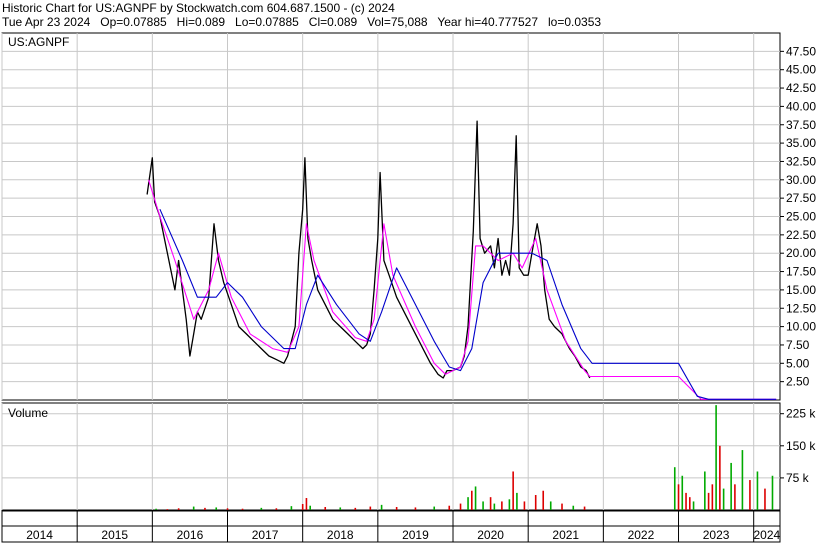 Image resolution: width=830 pixels, height=543 pixels. What do you see at coordinates (801, 308) in the screenshot?
I see `price-tick-label: 12.50` at bounding box center [801, 308].